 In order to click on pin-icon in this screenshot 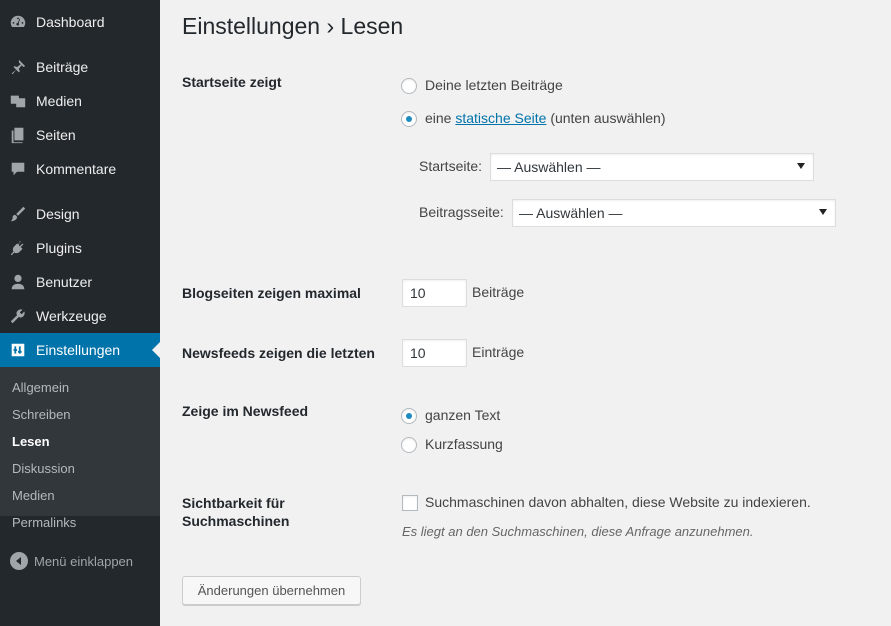, I will do `click(18, 67)`.